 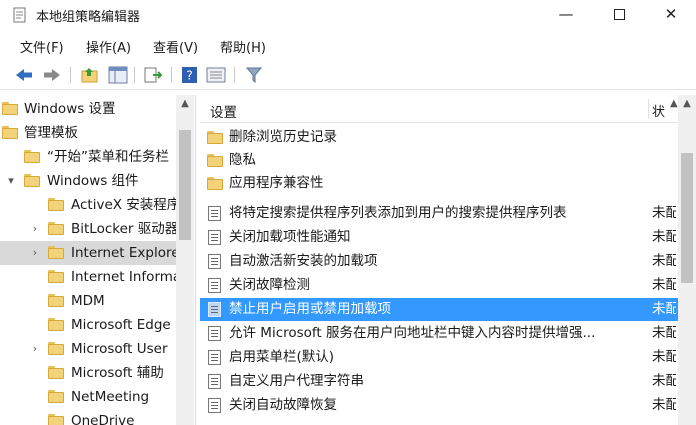 I want to click on menu-bar: 文件(F) 操作(A) 查看(V) 帮助(H), so click(x=348, y=45).